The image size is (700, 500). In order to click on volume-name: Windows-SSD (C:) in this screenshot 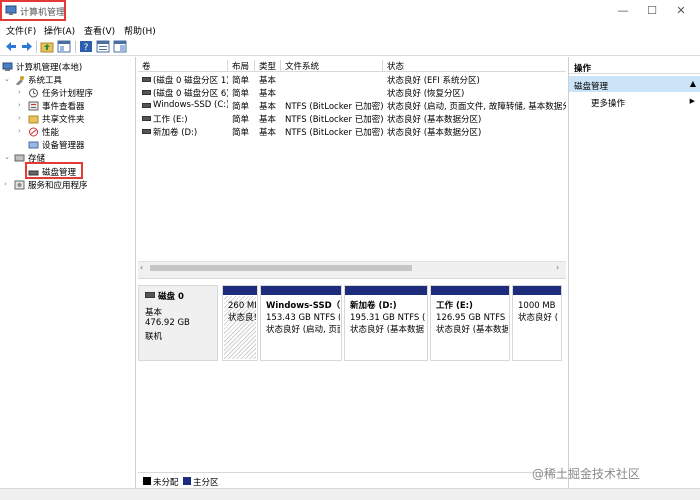, I will do `click(190, 105)`.